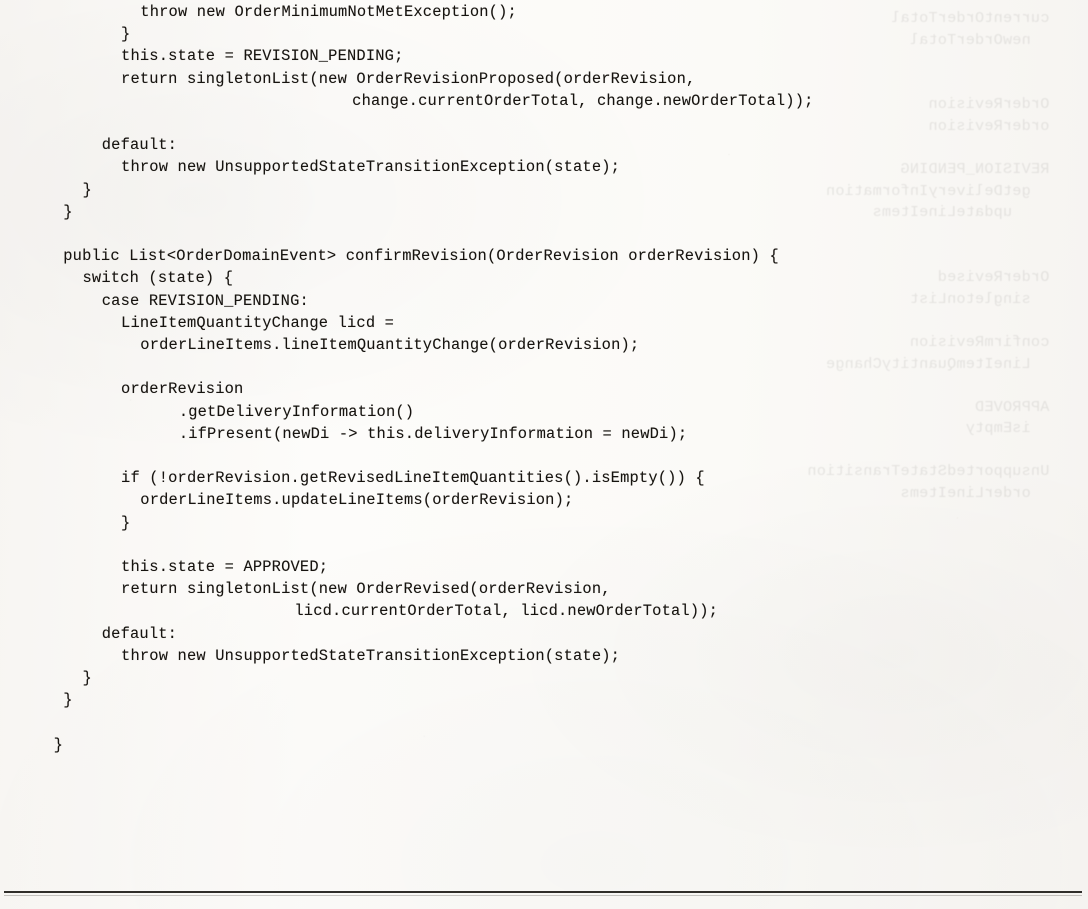  What do you see at coordinates (296, 411) in the screenshot?
I see `code-line: .getDeliveryInformation()` at bounding box center [296, 411].